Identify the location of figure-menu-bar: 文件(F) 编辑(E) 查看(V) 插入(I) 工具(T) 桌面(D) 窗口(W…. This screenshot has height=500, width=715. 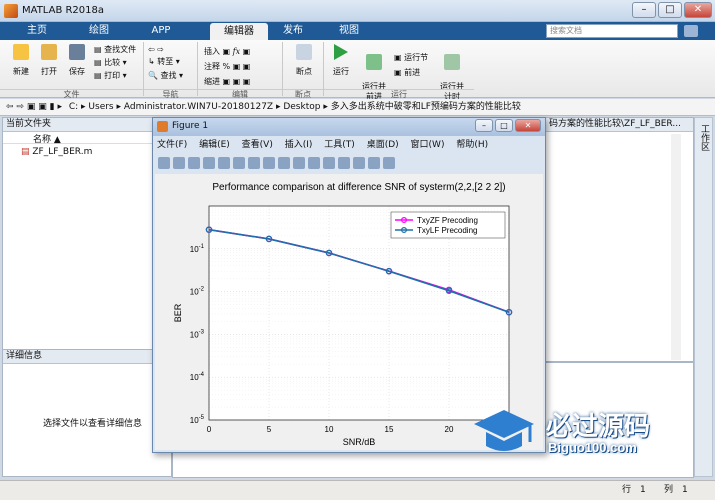
(327, 145).